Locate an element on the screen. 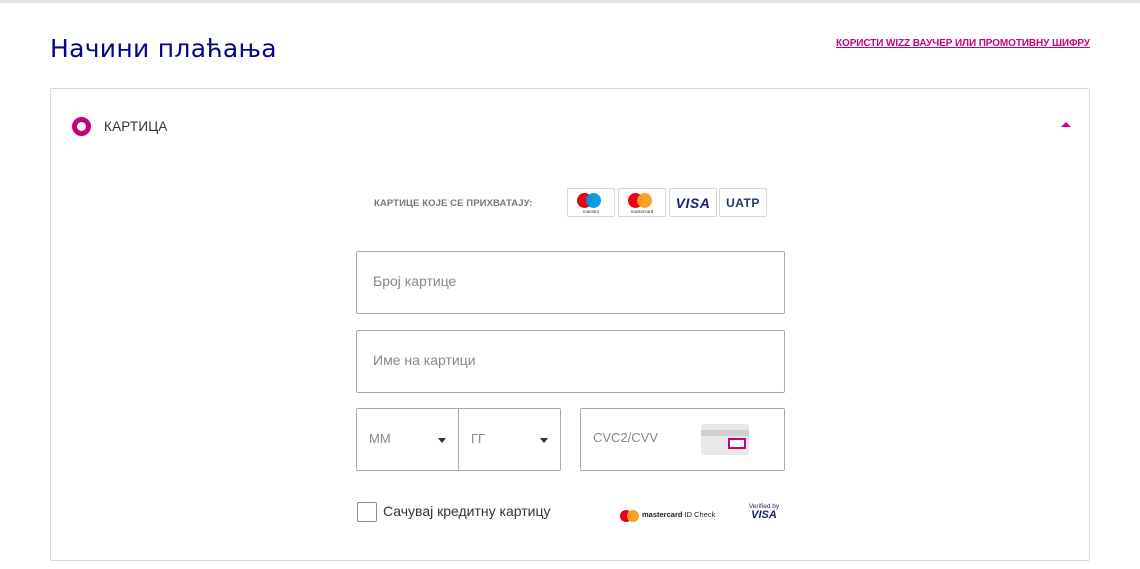 This screenshot has height=569, width=1140. visa-logo-text: VISA is located at coordinates (693, 203).